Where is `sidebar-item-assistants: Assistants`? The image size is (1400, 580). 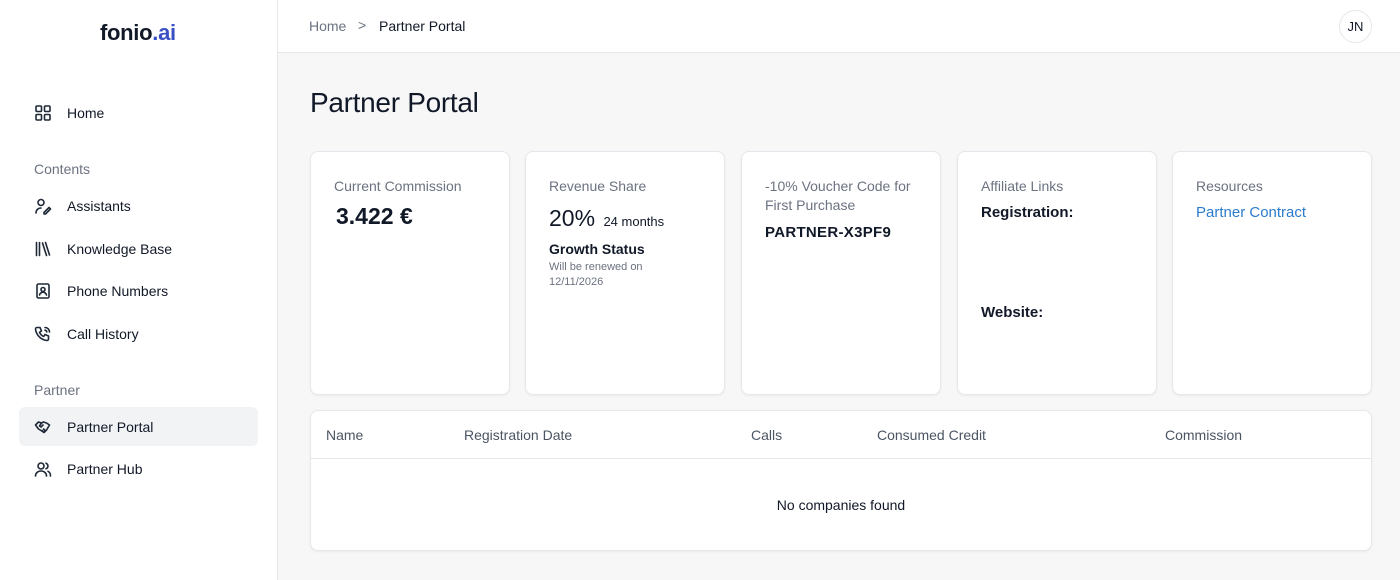
sidebar-item-assistants: Assistants is located at coordinates (138, 205).